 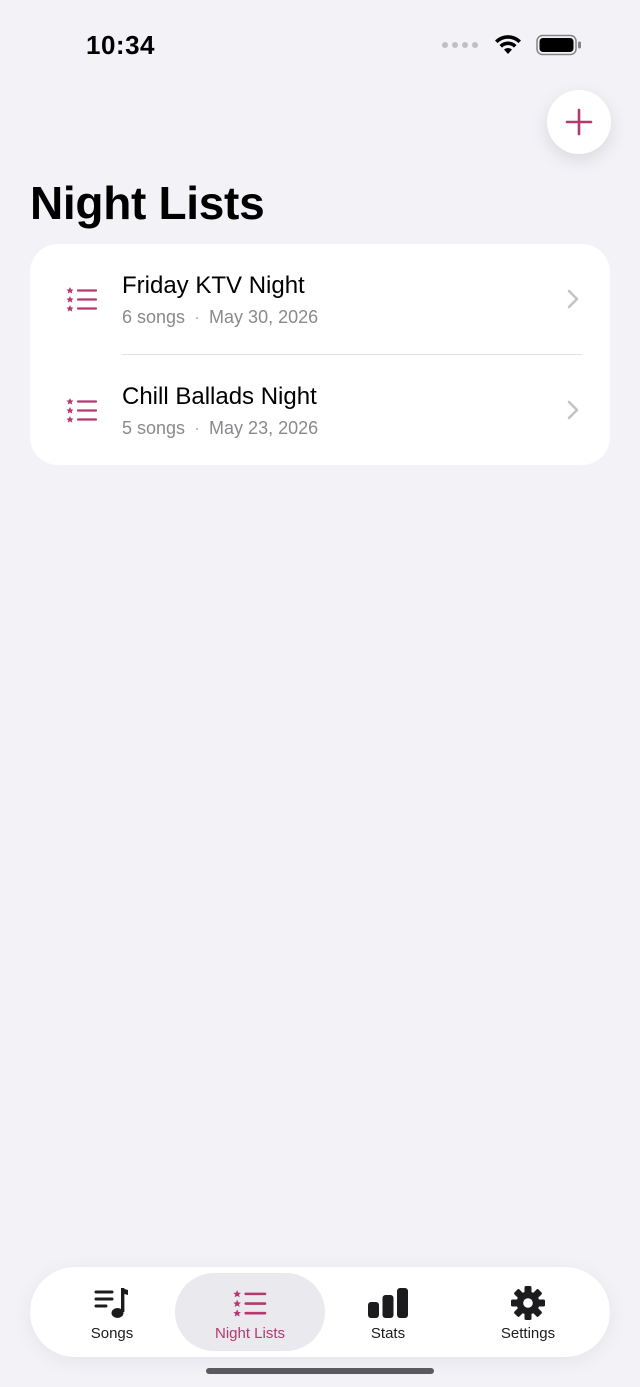 I want to click on song-count: 5 songs, so click(x=154, y=428).